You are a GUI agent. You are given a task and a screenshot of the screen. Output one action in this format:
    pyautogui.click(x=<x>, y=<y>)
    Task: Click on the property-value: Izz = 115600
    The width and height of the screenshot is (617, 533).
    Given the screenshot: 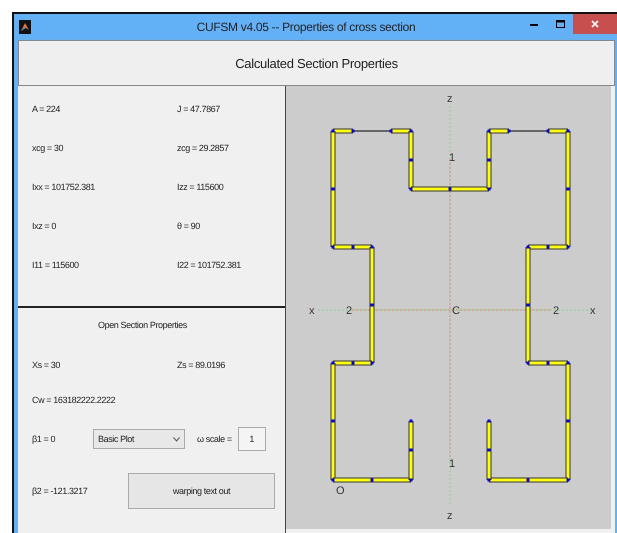 What is the action you would take?
    pyautogui.click(x=200, y=187)
    